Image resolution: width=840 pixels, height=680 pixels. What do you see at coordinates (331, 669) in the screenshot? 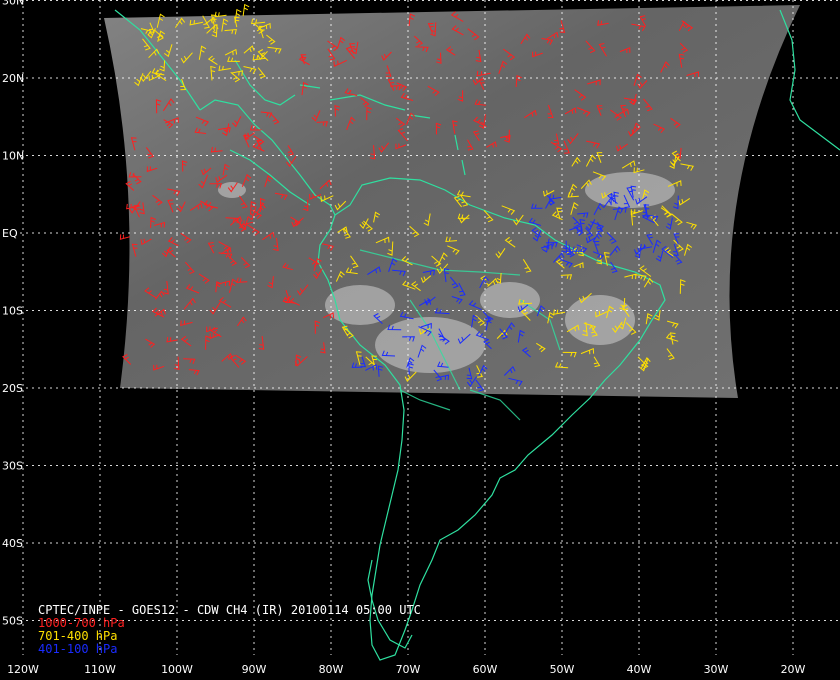
I see `longitude-label: 80W` at bounding box center [331, 669].